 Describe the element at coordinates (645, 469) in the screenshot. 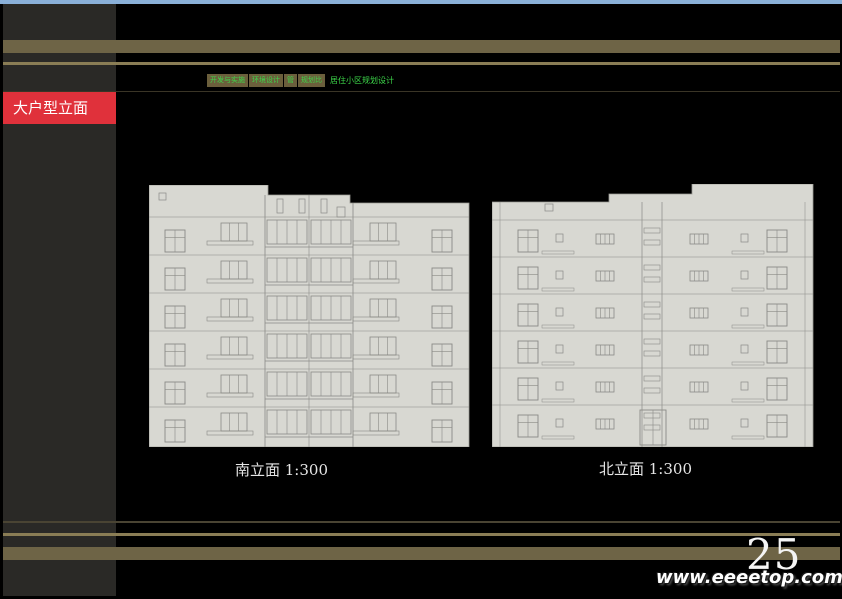

I see `north-elevation-caption: 北立面 1:300` at that location.